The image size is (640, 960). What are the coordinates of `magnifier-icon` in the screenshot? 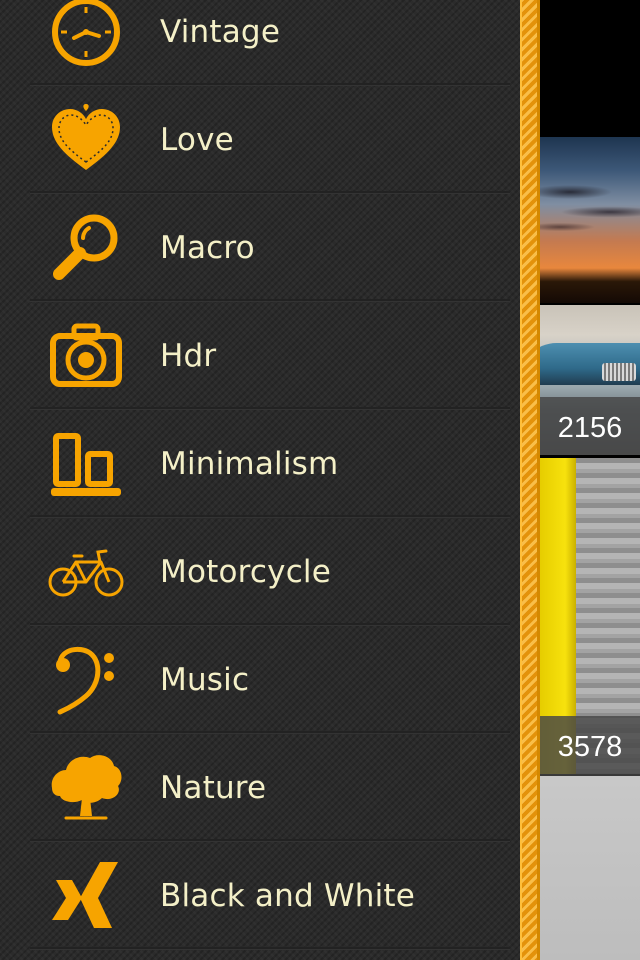 It's located at (86, 248).